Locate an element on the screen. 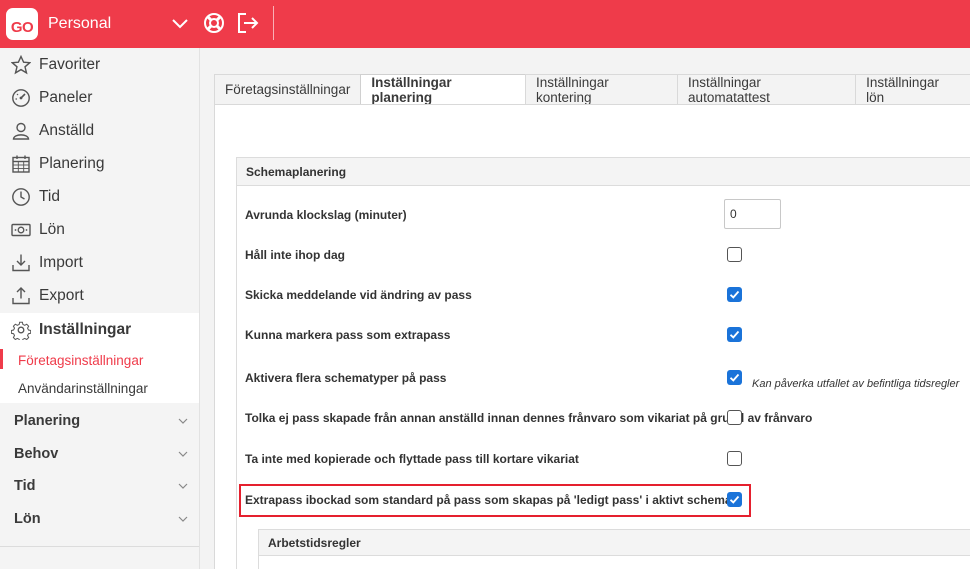 The height and width of the screenshot is (569, 970). sidebar-group-label: Planering is located at coordinates (47, 421).